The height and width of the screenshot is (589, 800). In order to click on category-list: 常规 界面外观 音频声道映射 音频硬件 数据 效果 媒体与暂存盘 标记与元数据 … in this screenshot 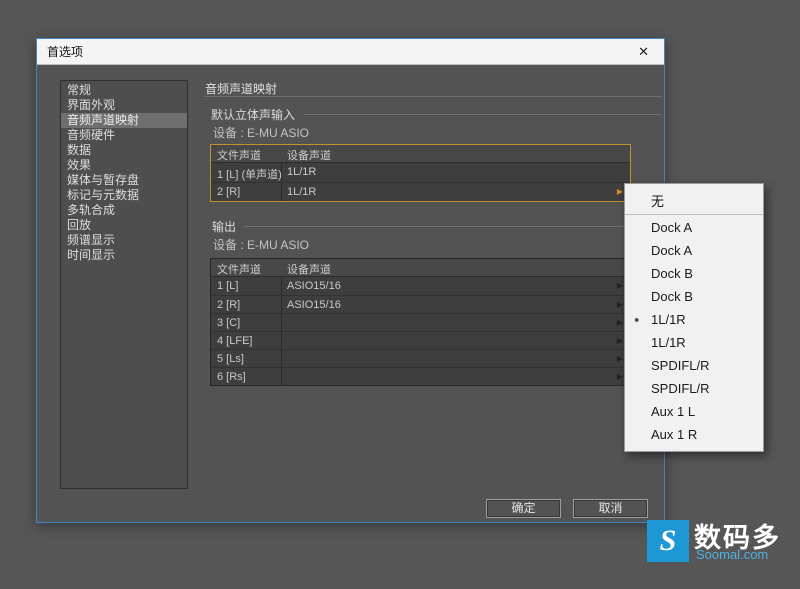, I will do `click(124, 284)`.